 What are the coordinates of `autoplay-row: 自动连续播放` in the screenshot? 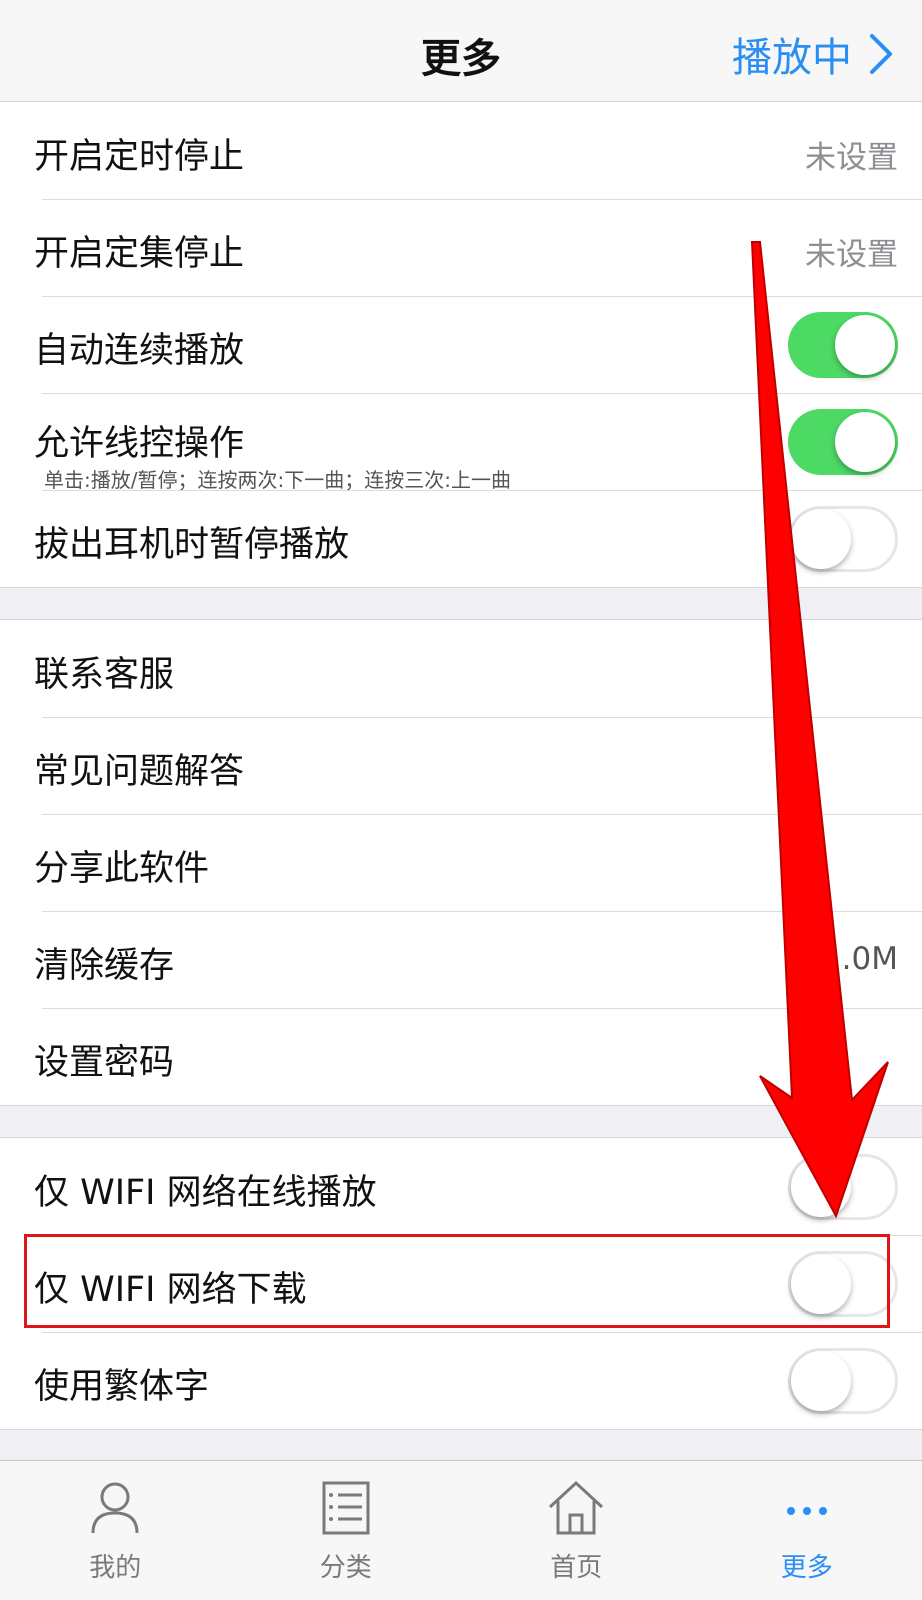 It's located at (461, 344).